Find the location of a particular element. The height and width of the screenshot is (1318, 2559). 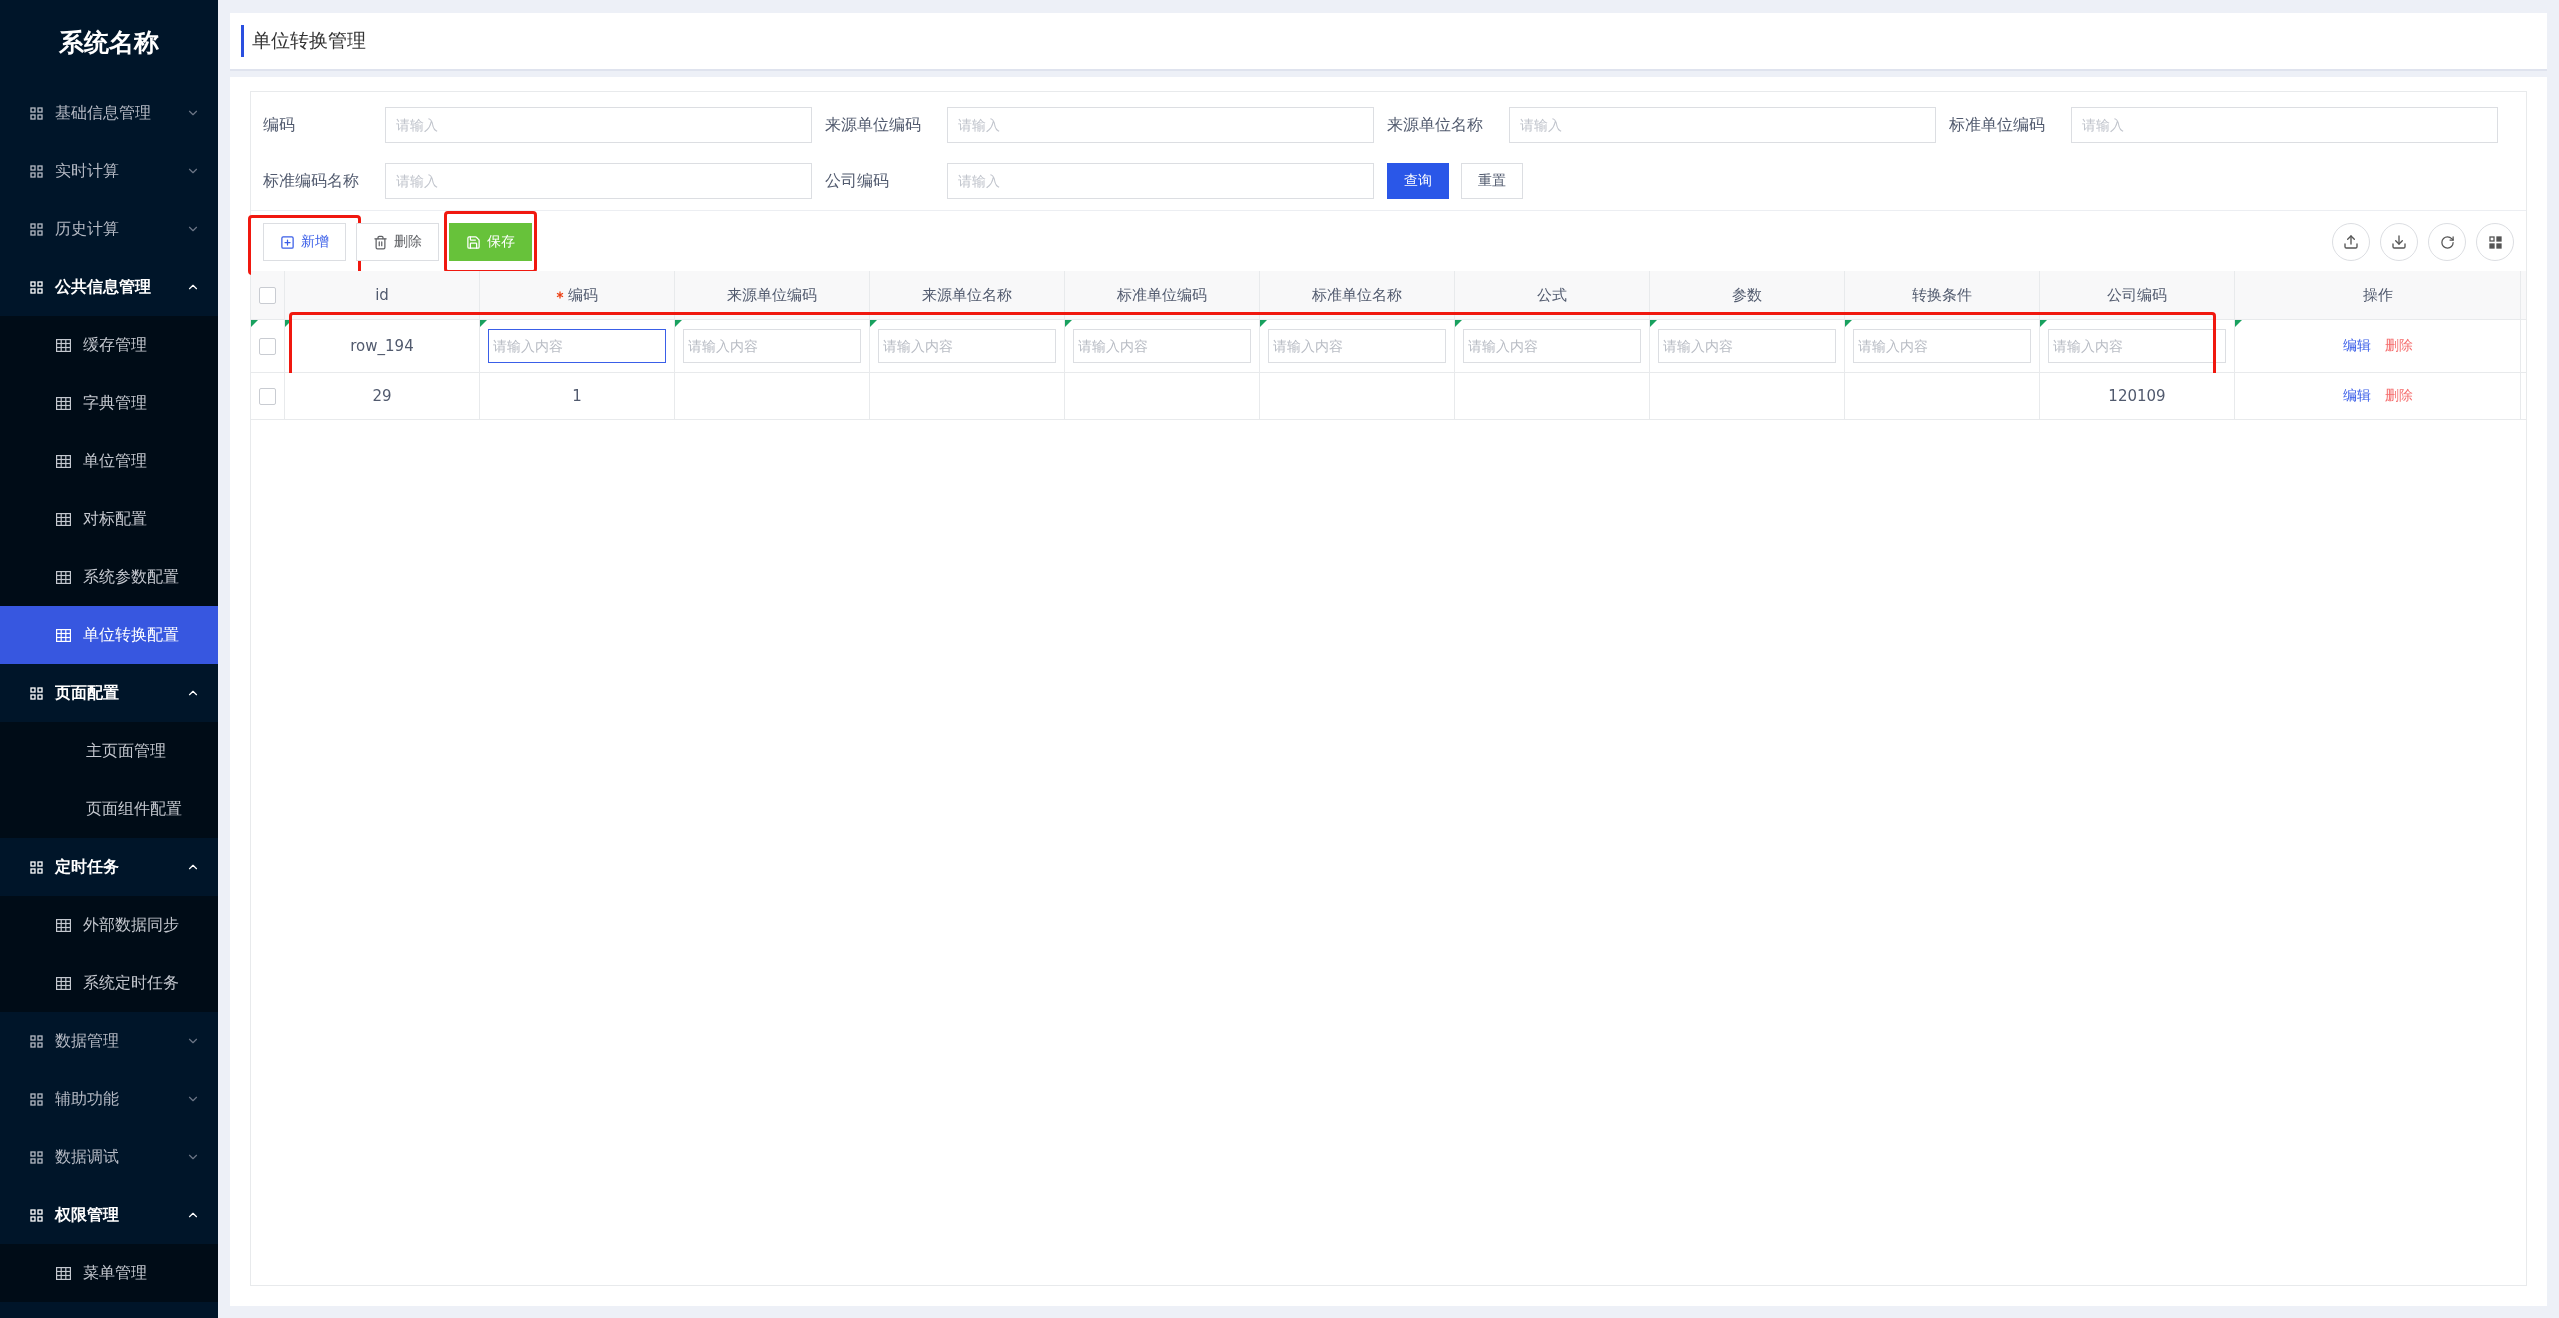

download-icon is located at coordinates (2399, 242).